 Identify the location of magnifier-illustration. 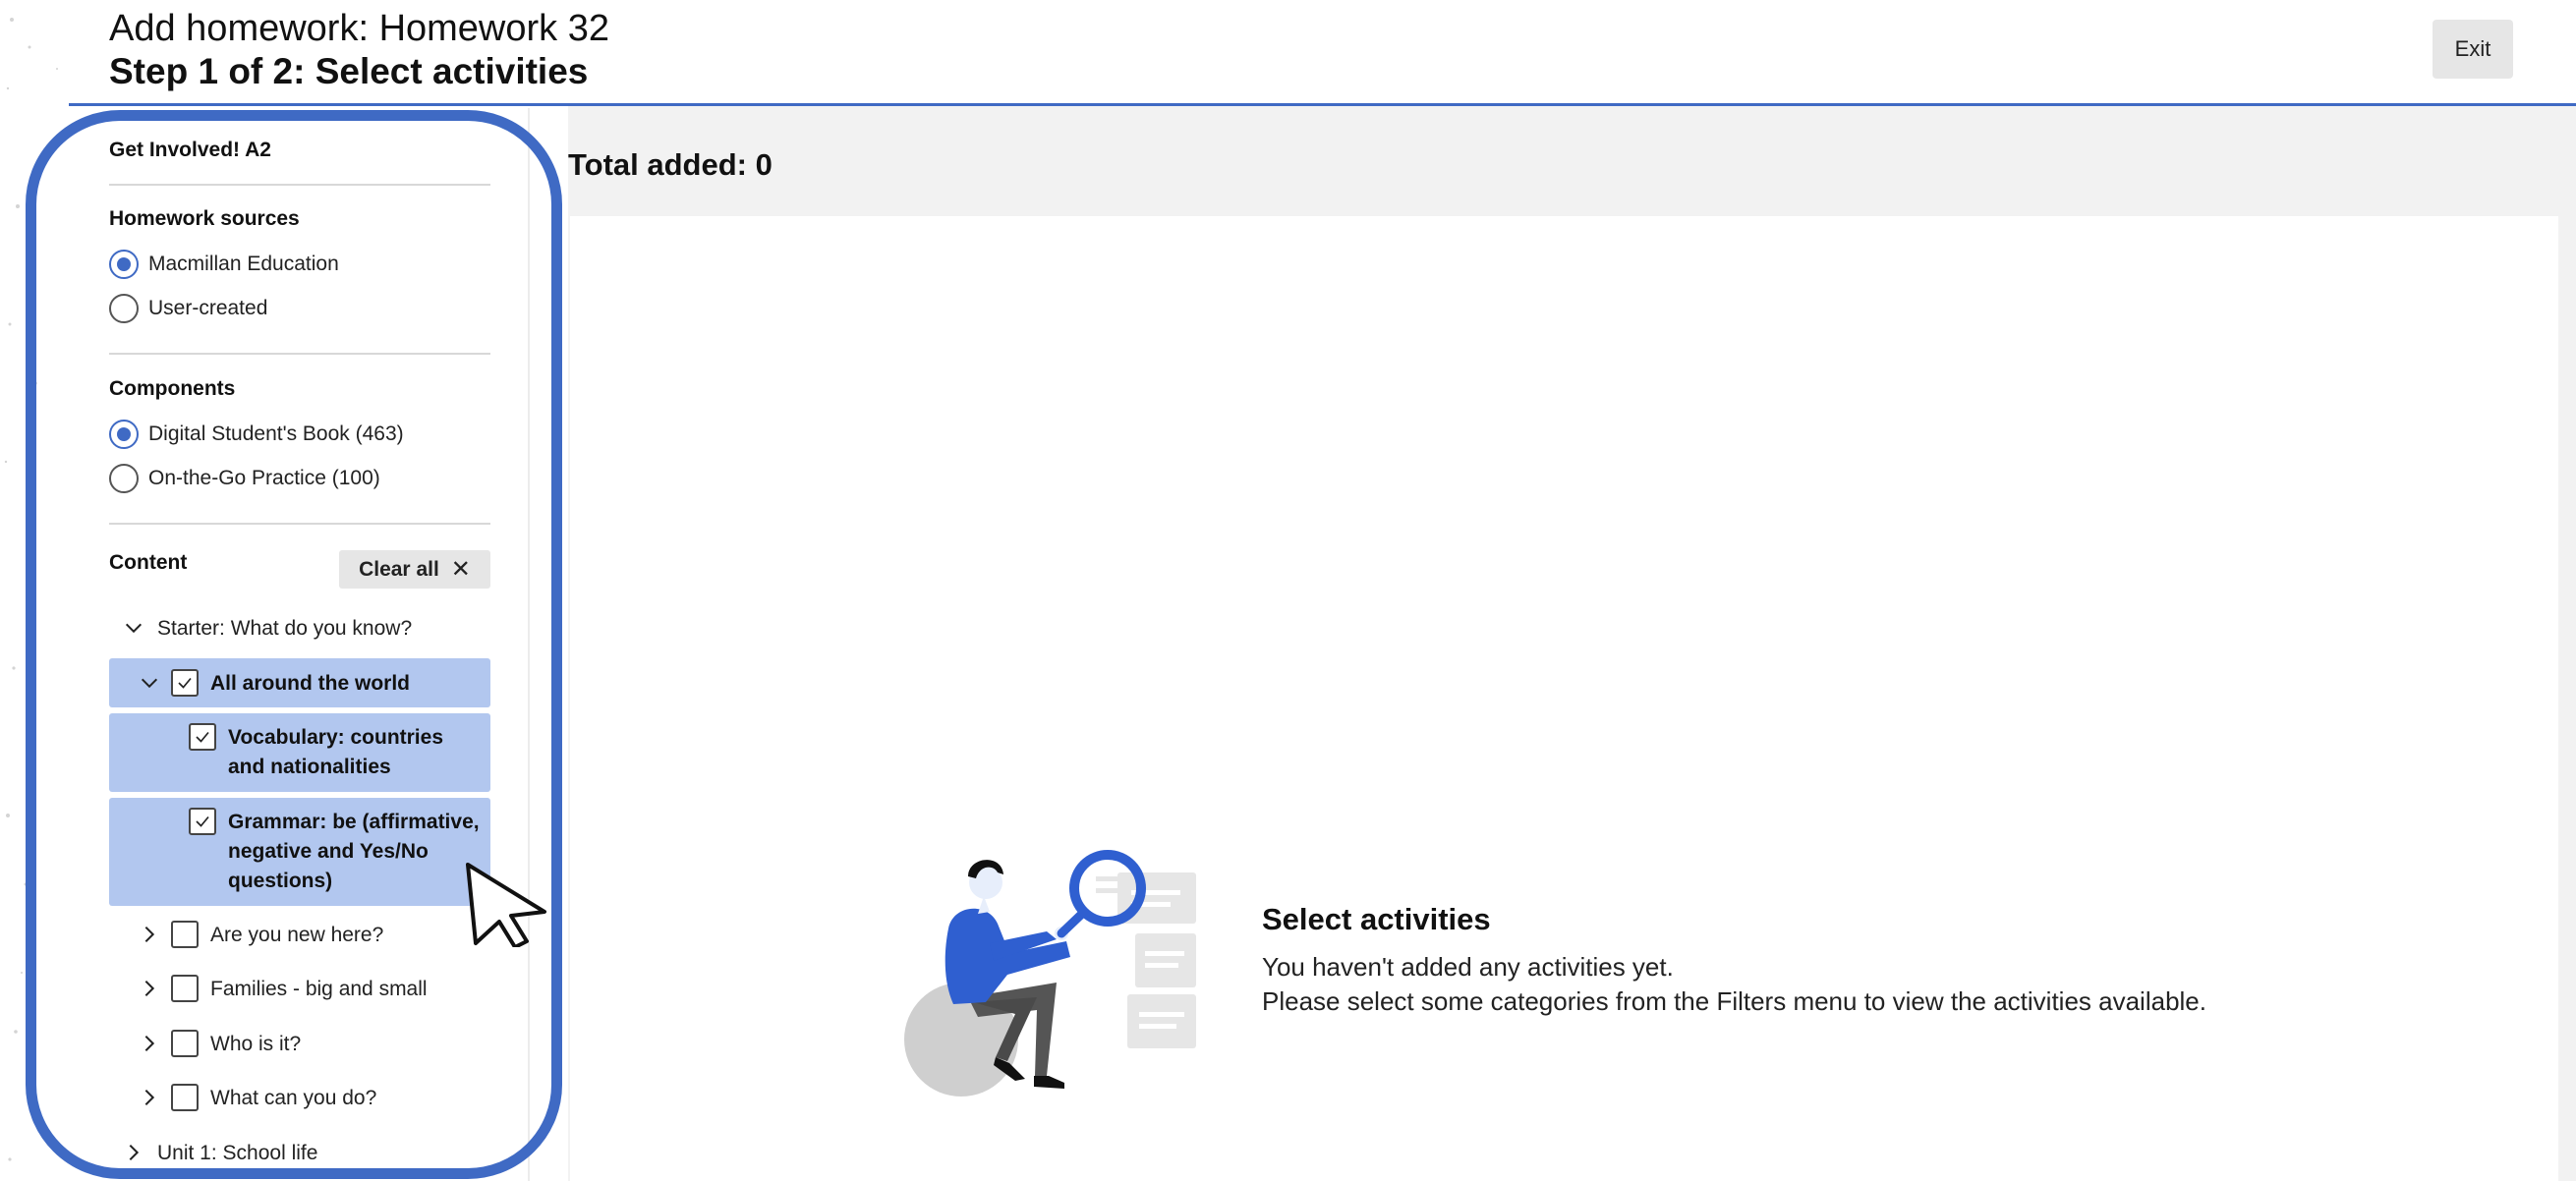
(1051, 967).